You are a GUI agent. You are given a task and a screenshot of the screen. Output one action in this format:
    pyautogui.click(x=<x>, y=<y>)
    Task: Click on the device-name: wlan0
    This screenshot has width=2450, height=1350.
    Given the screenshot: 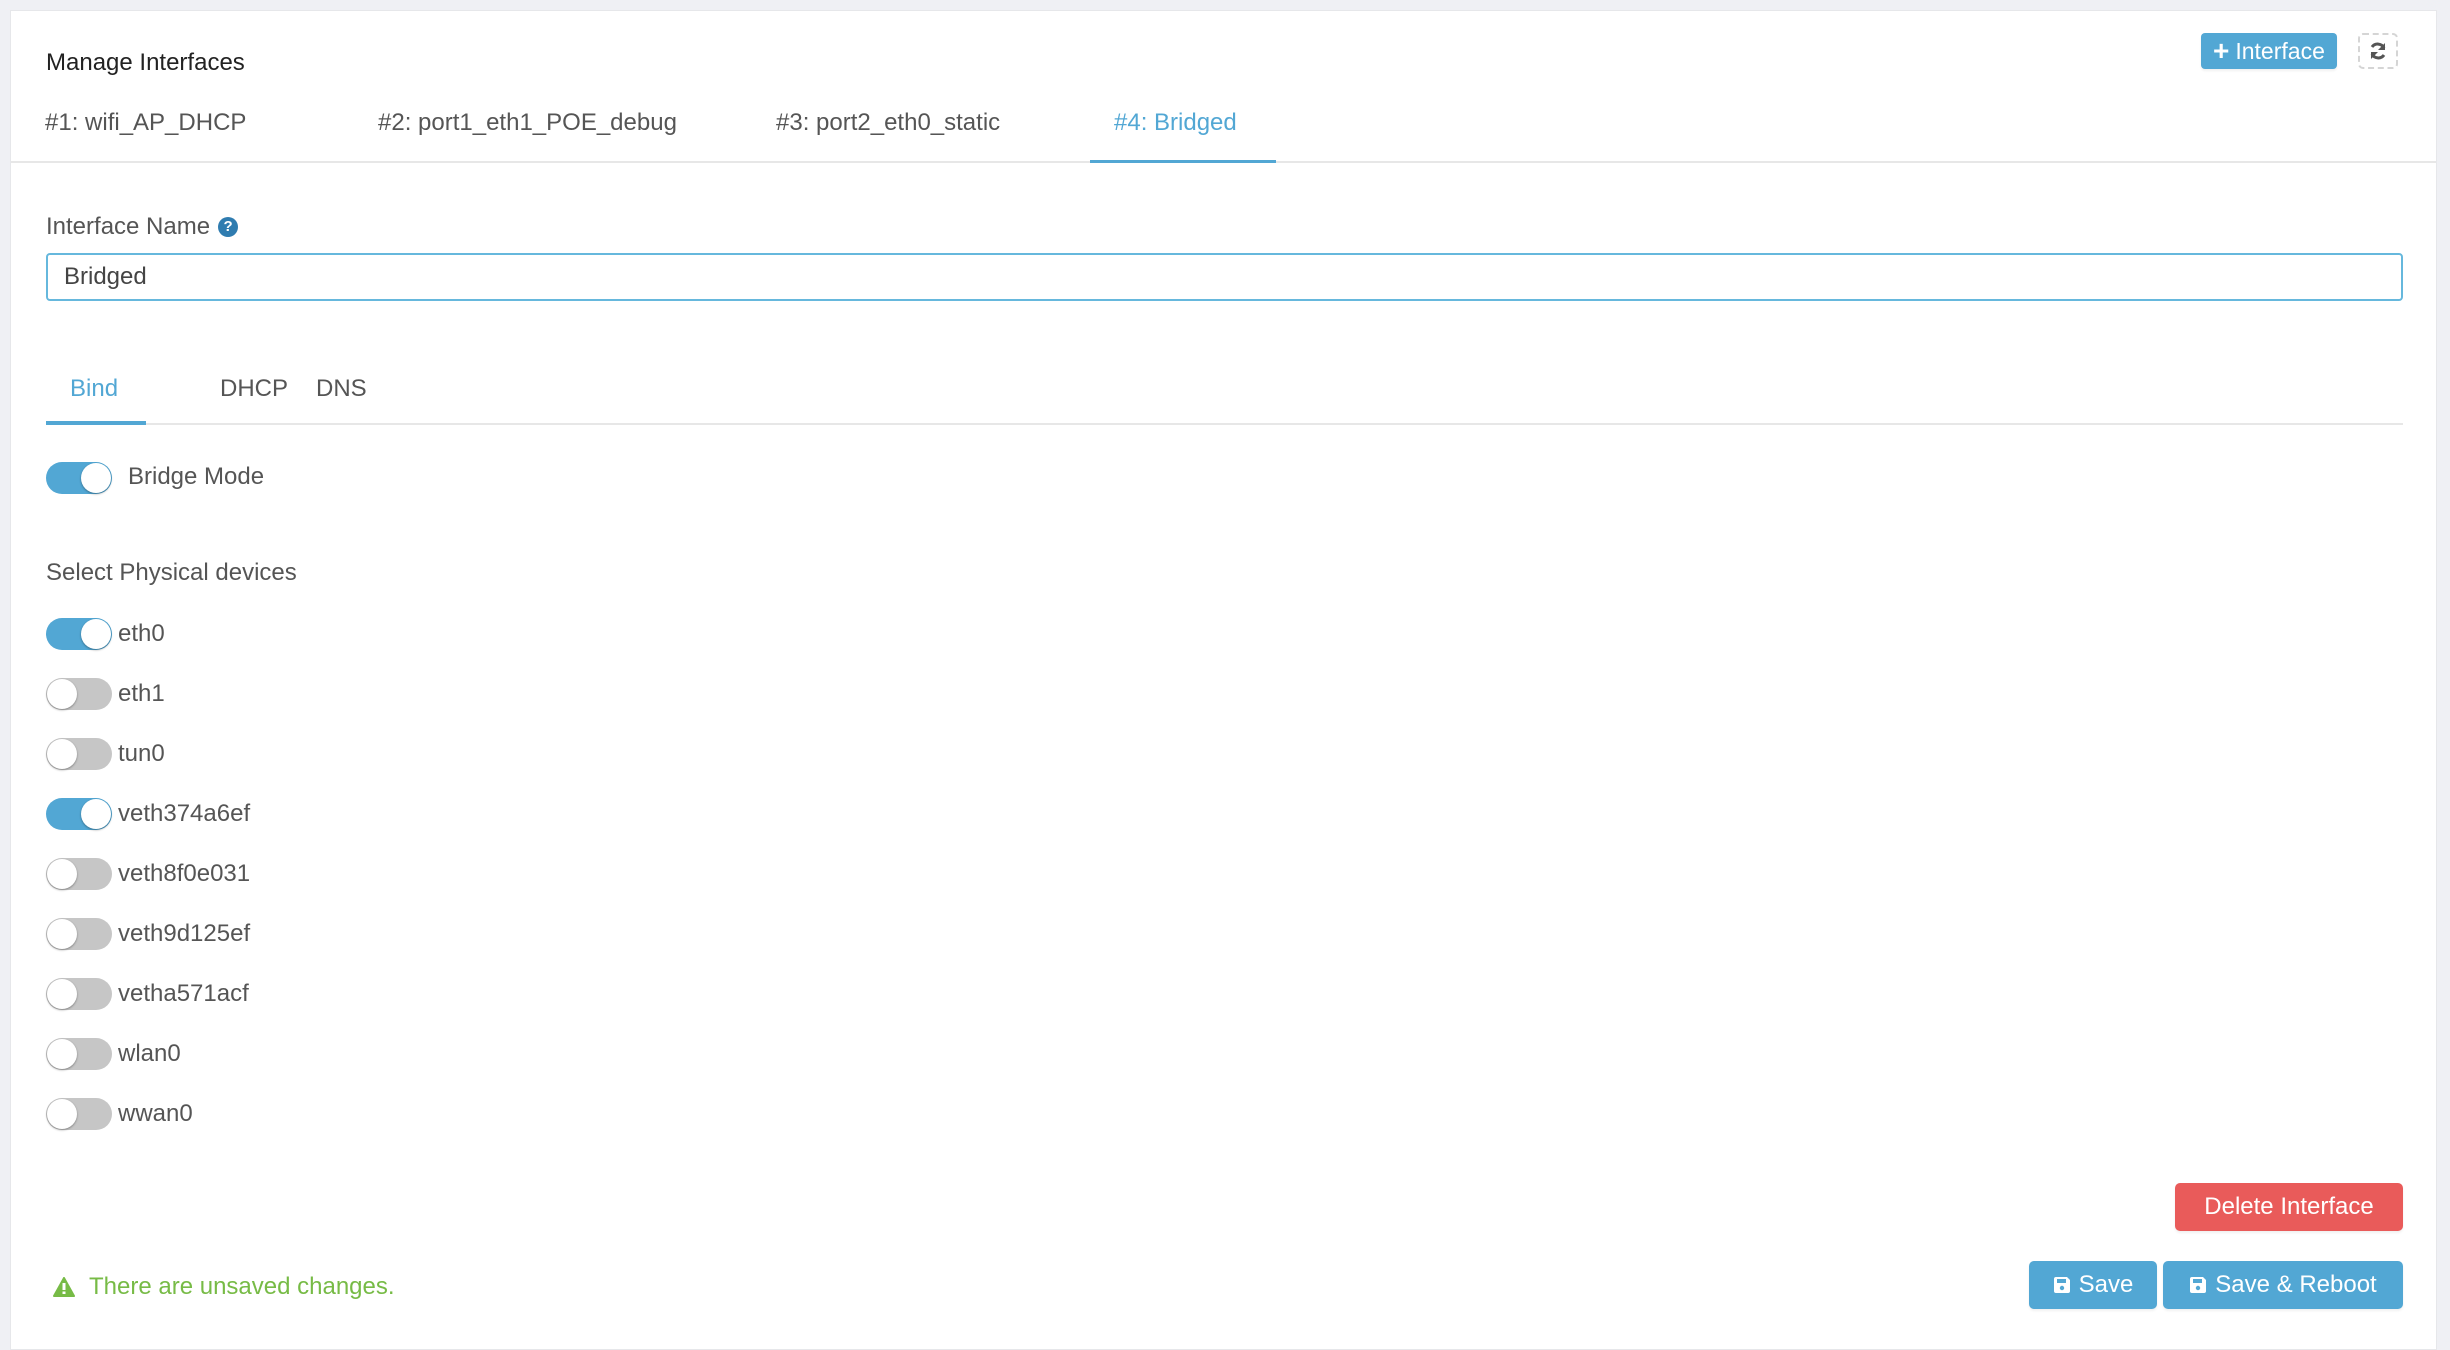 What is the action you would take?
    pyautogui.click(x=149, y=1053)
    